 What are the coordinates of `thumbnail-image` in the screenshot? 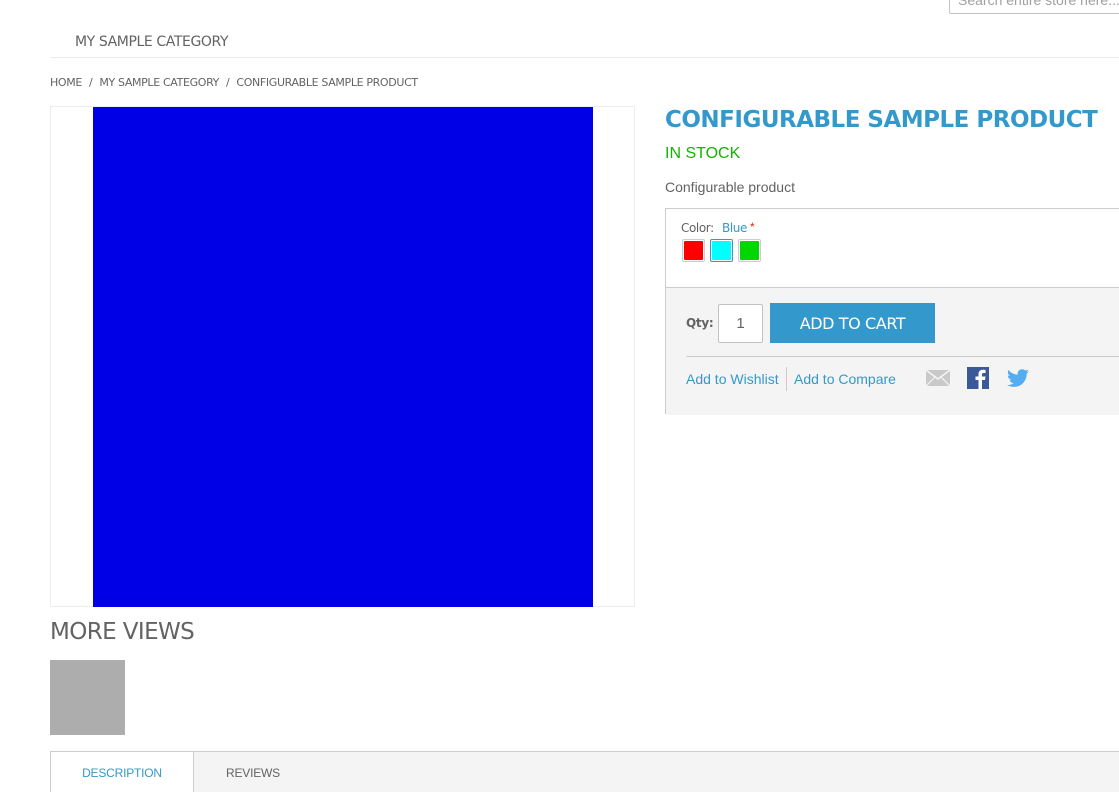 It's located at (87, 697).